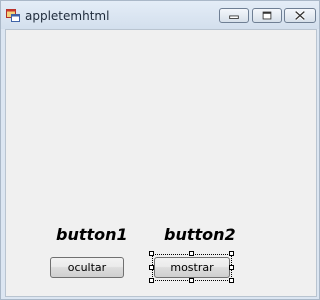 This screenshot has width=320, height=300. What do you see at coordinates (231, 280) in the screenshot?
I see `resize-handle-bottom-right` at bounding box center [231, 280].